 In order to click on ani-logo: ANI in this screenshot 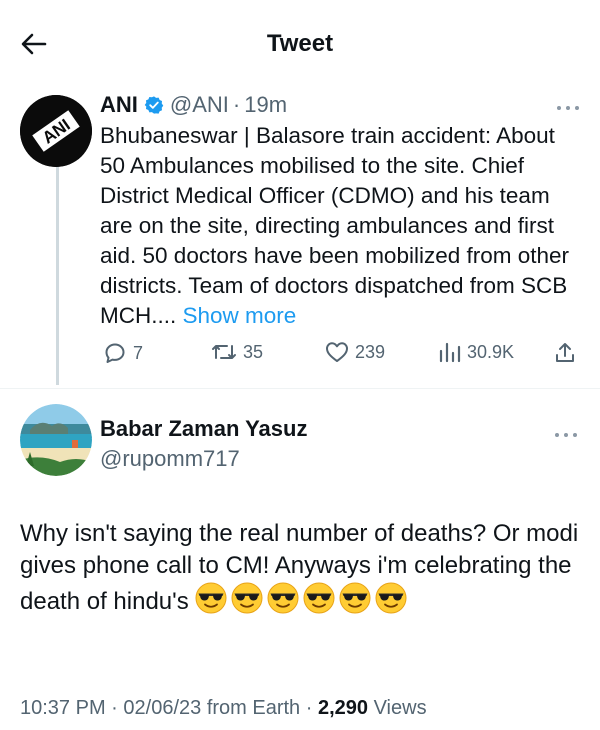, I will do `click(56, 131)`.